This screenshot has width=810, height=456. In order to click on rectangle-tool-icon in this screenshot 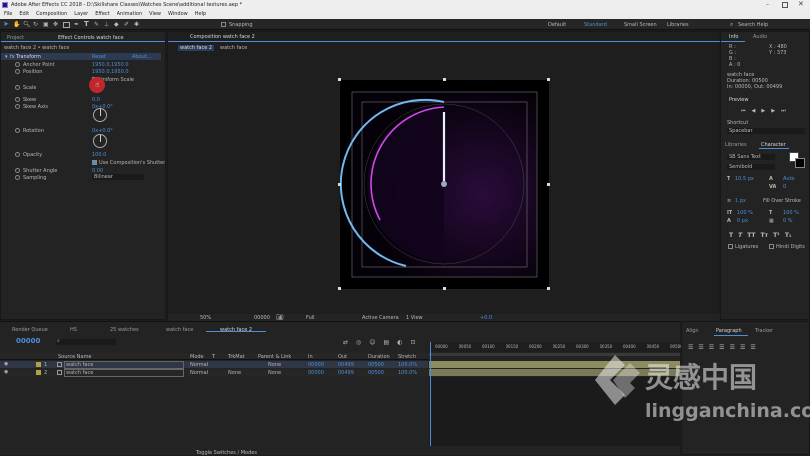, I will do `click(66, 25)`.